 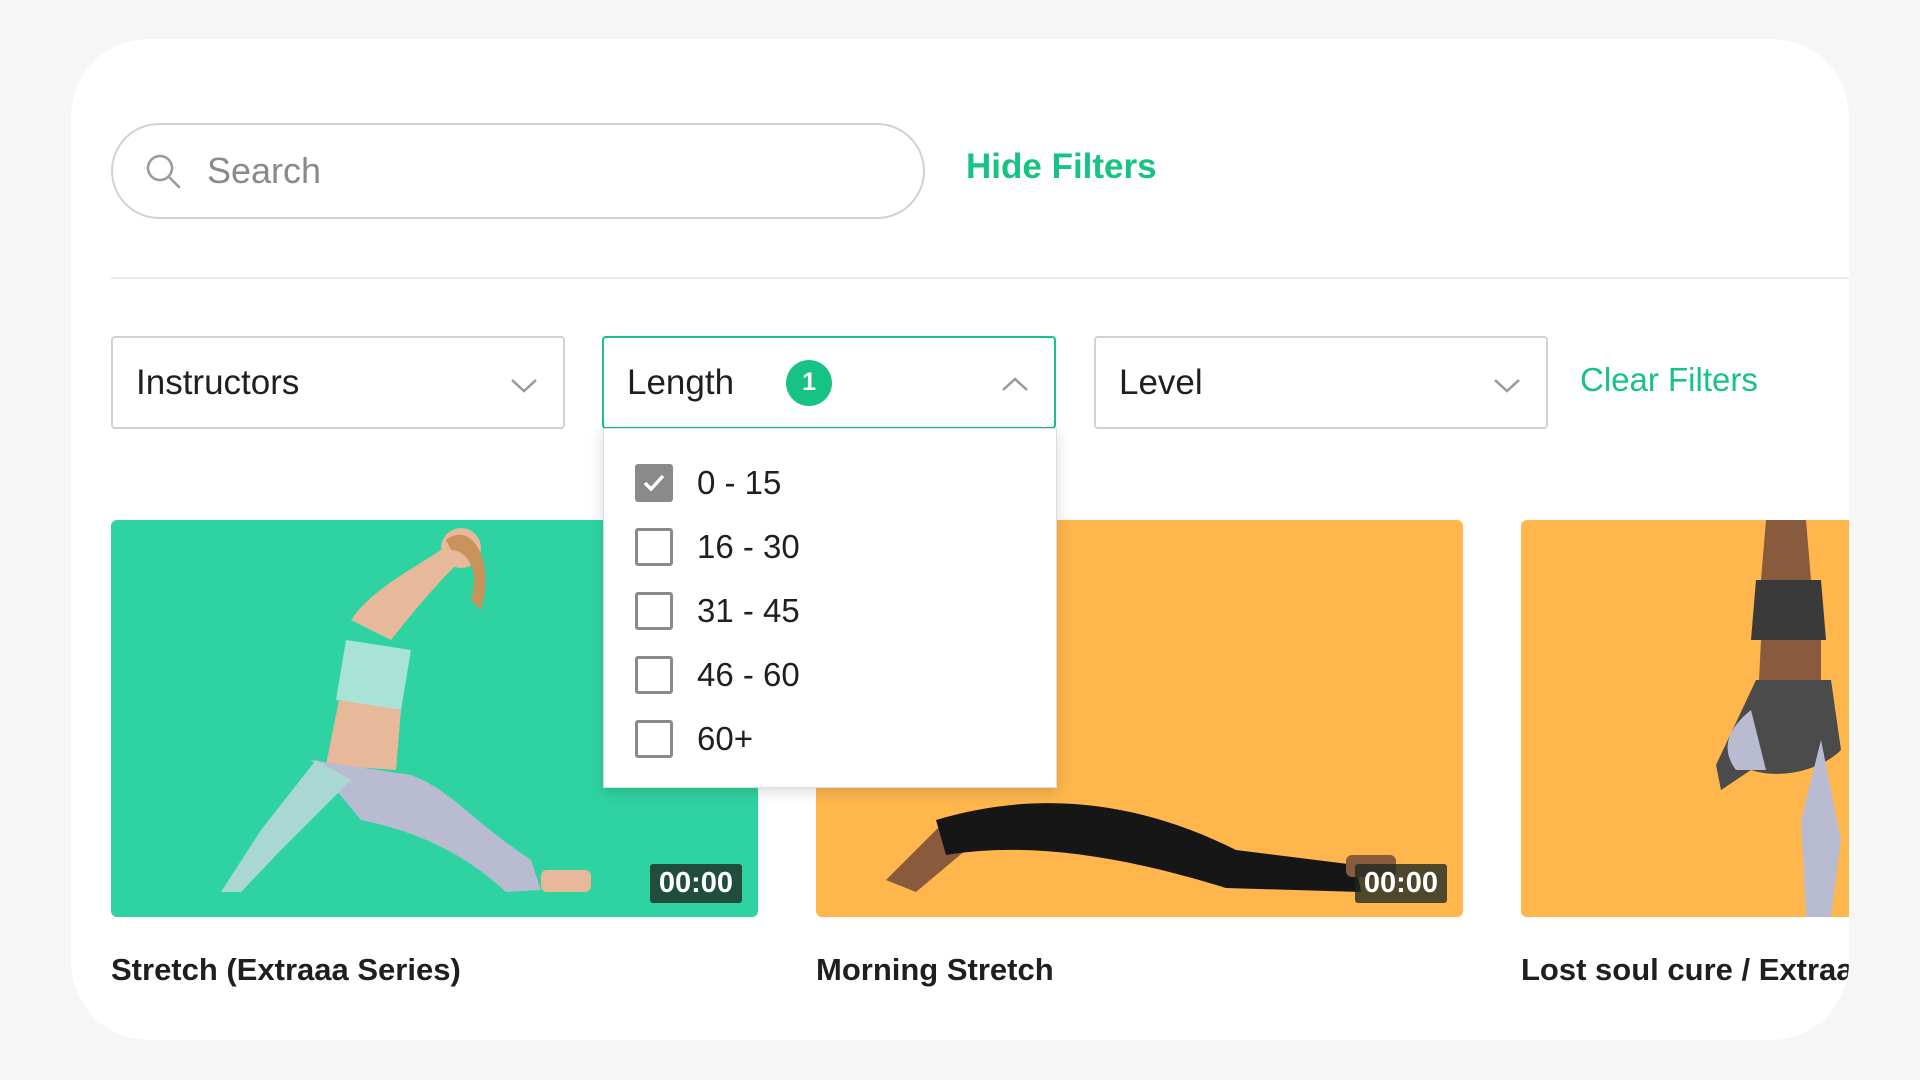 I want to click on thumbnail-image, so click(x=1685, y=718).